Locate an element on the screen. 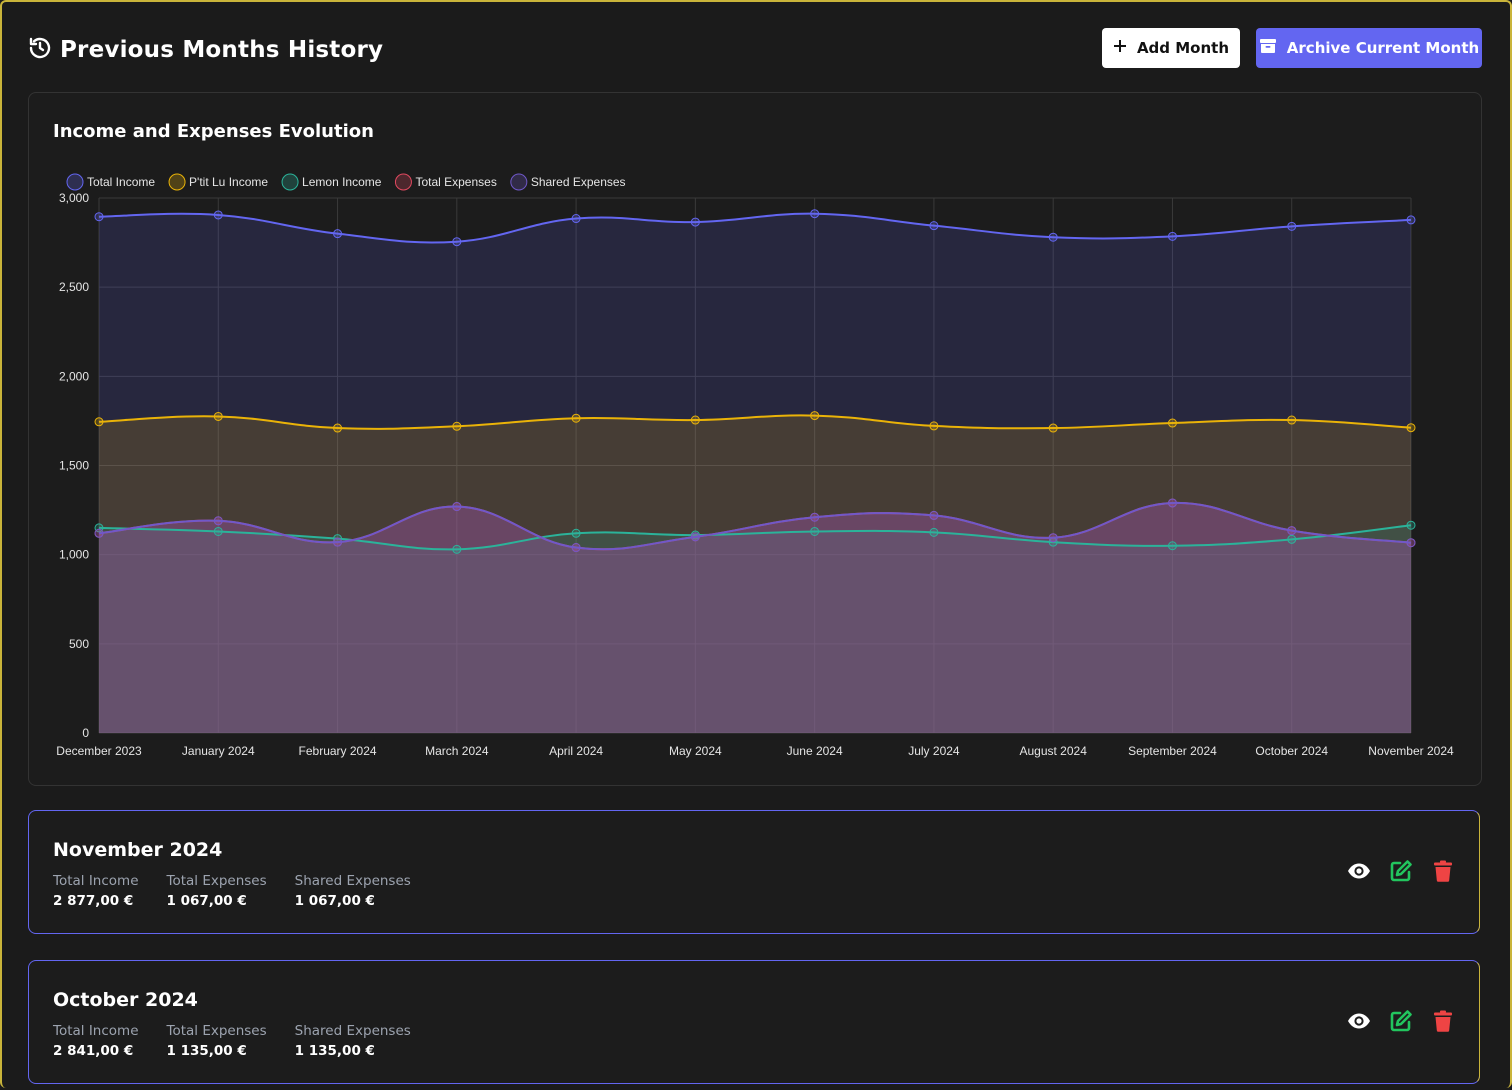 The height and width of the screenshot is (1090, 1512). x-tick-label: January 2024 is located at coordinates (218, 751).